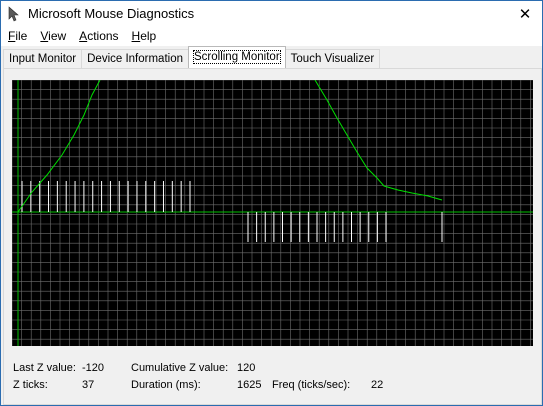 The image size is (543, 406). Describe the element at coordinates (144, 36) in the screenshot. I see `menu-help: Help` at that location.